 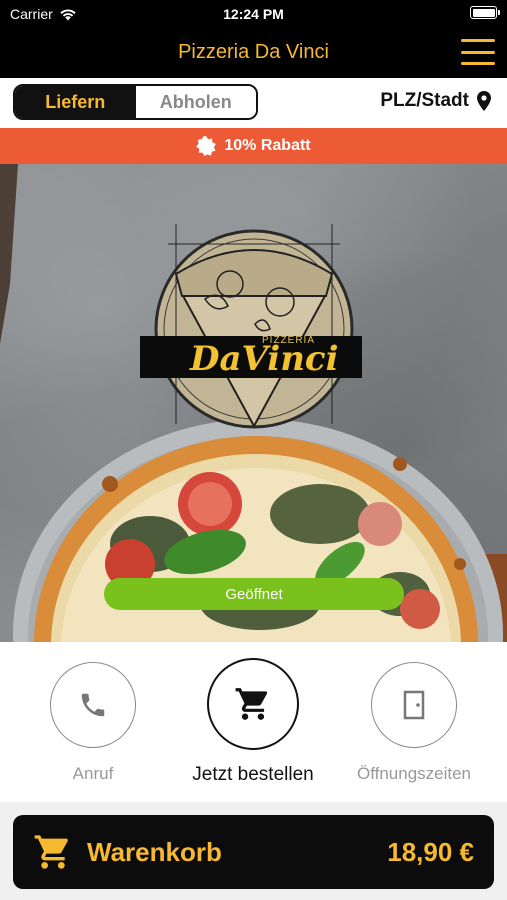 I want to click on pickup-tab: Abholen, so click(x=195, y=102).